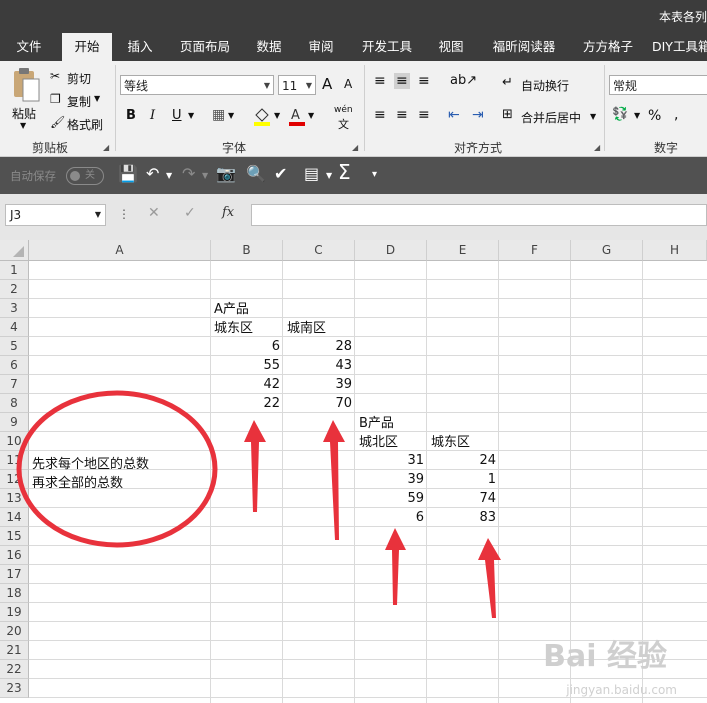 This screenshot has width=707, height=703. What do you see at coordinates (329, 175) in the screenshot?
I see `form-dropdown-icon: ▼` at bounding box center [329, 175].